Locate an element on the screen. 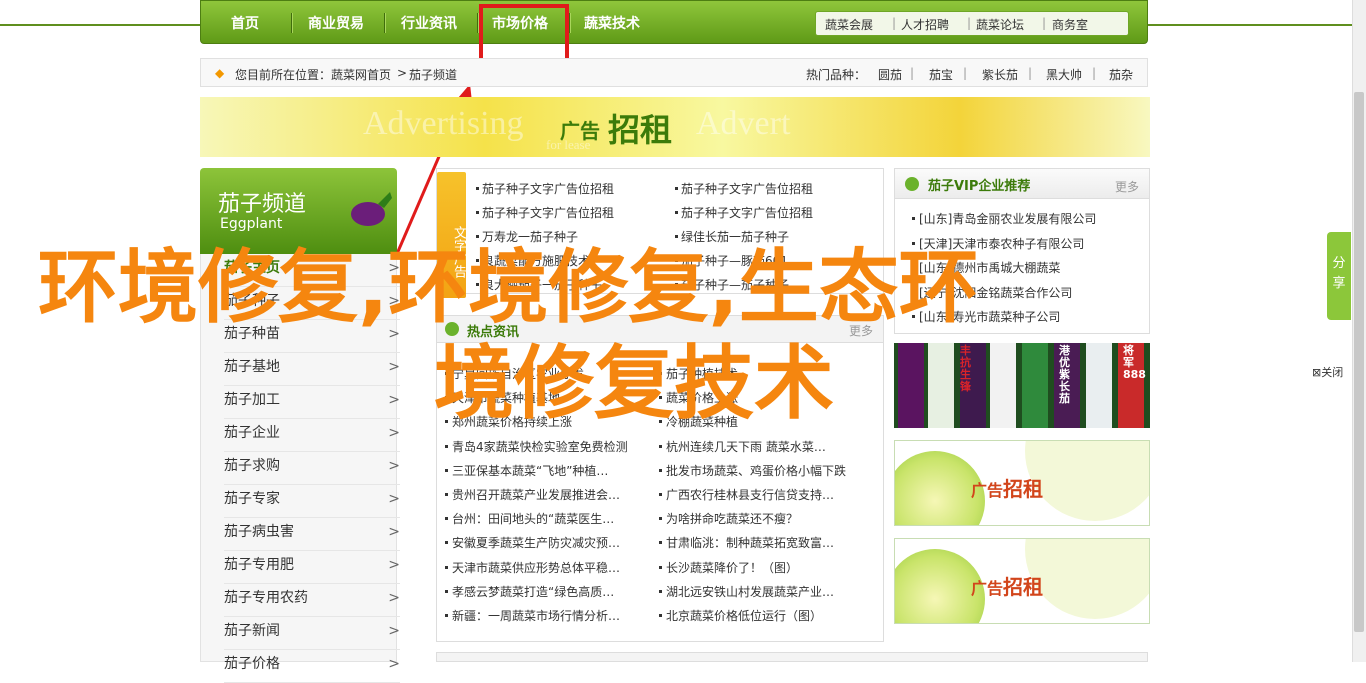 This screenshot has width=1366, height=683. eggplant-packet is located at coordinates (911, 385).